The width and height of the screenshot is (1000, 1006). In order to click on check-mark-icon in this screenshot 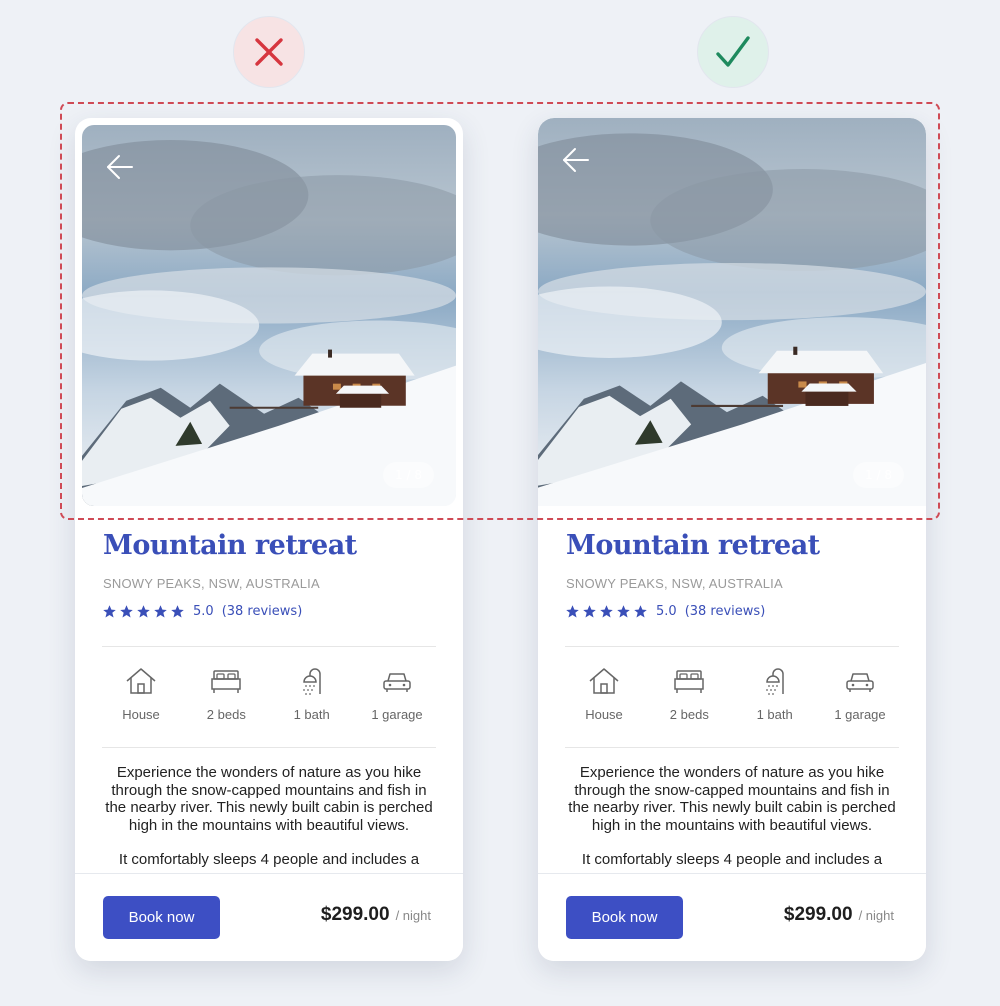, I will do `click(733, 51)`.